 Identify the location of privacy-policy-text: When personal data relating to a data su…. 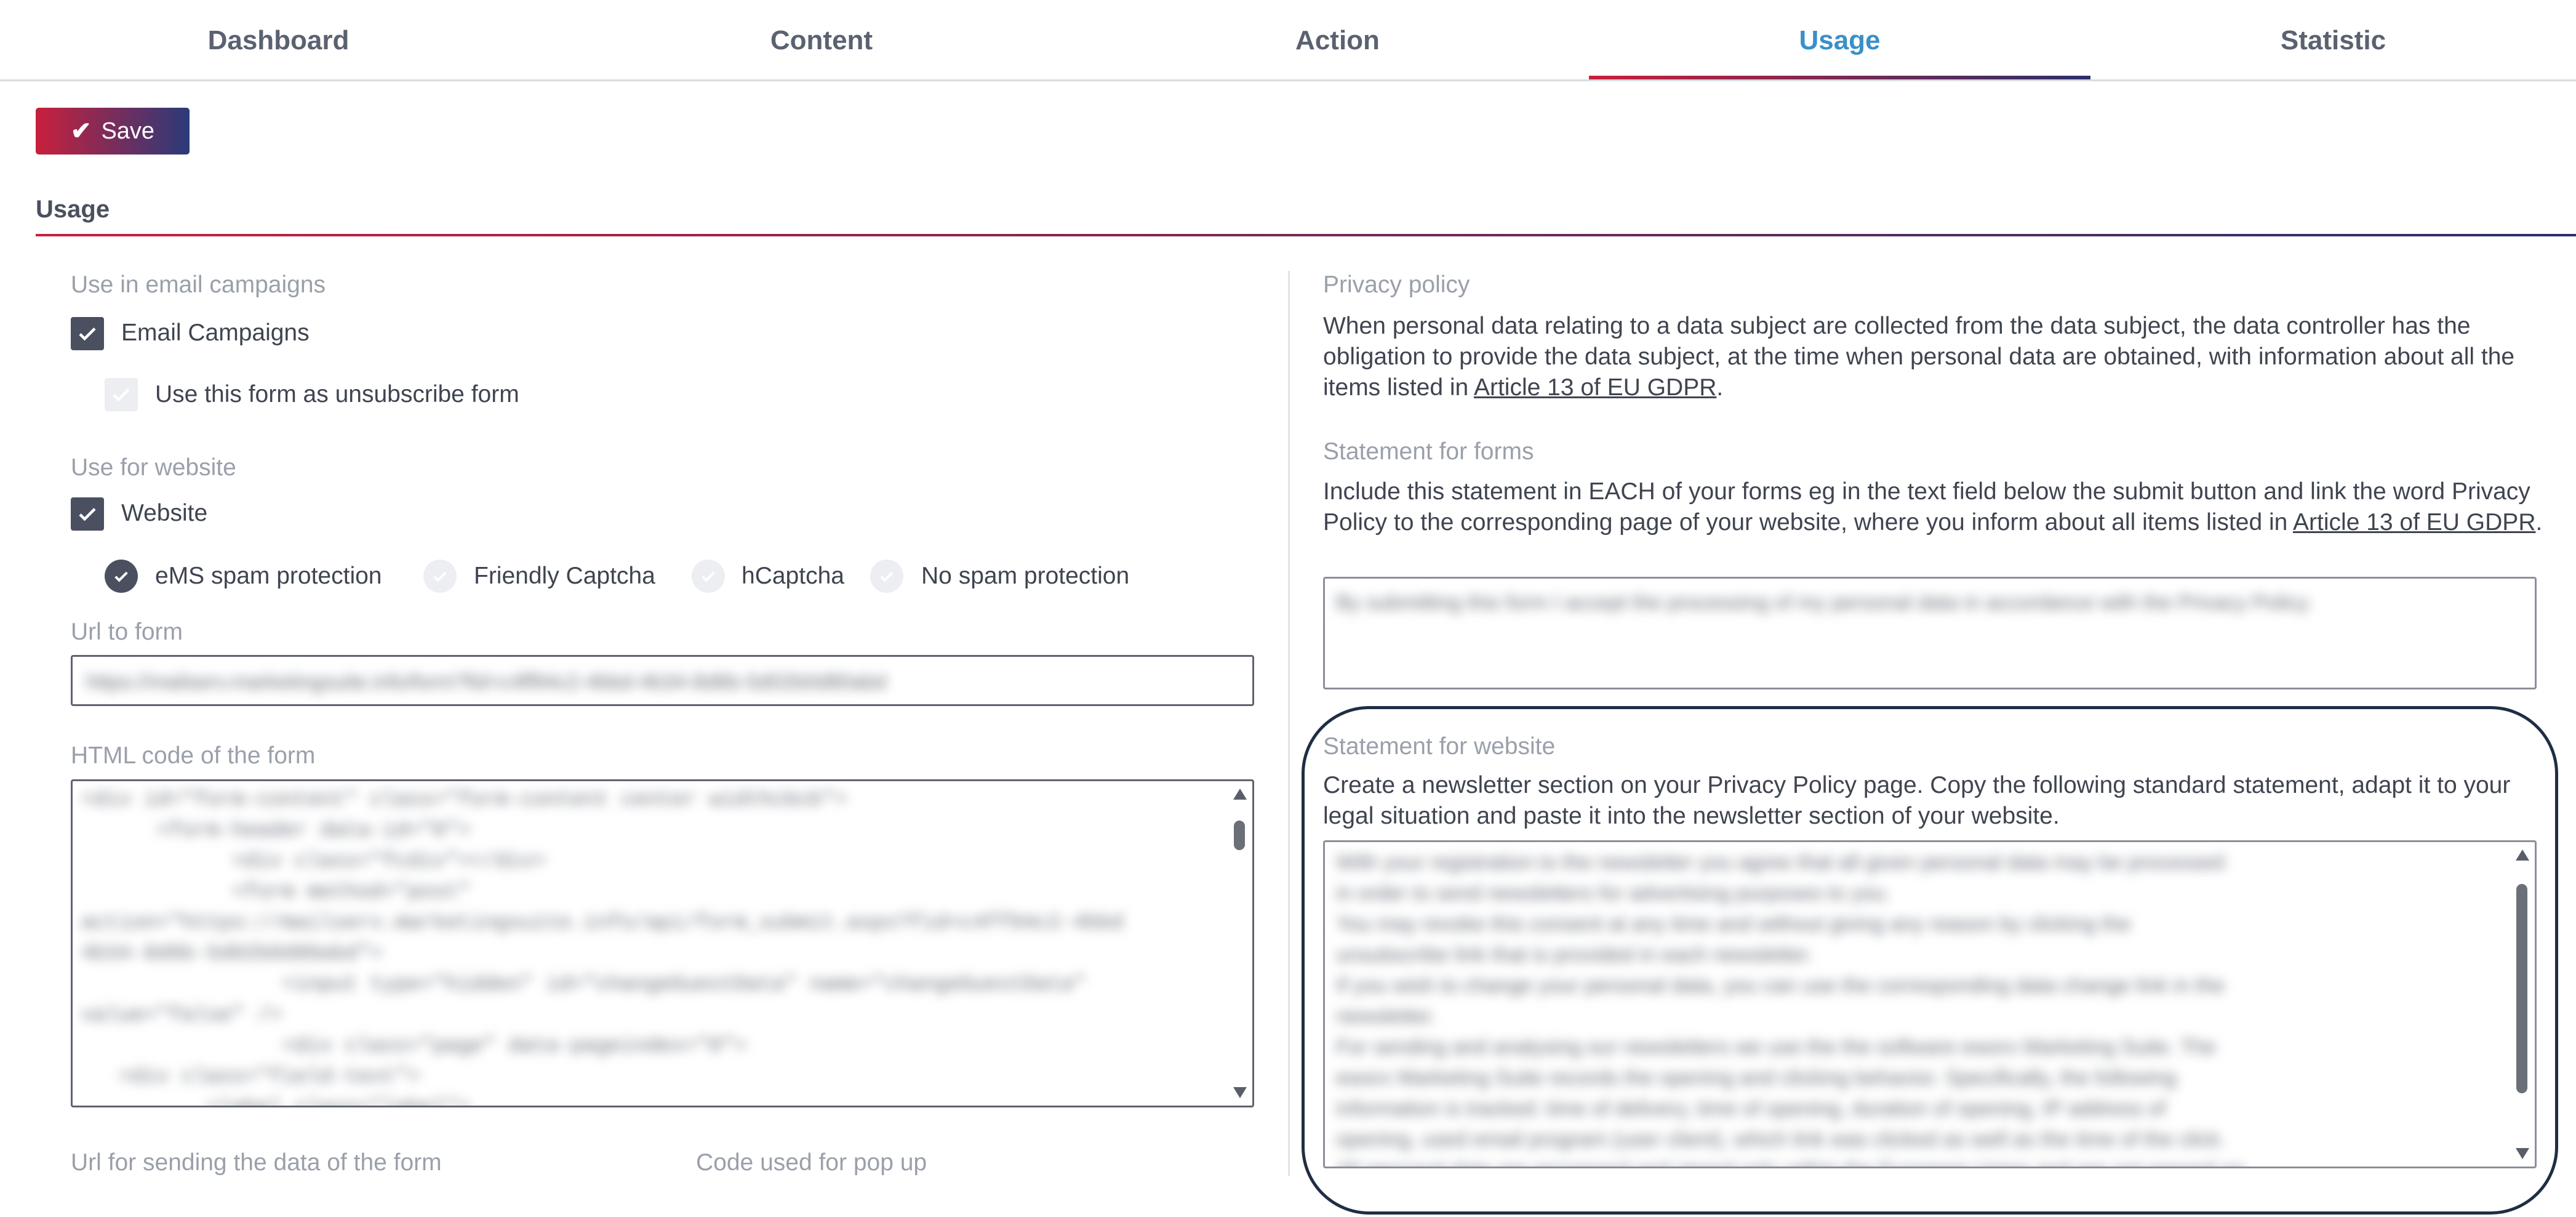
(1938, 357).